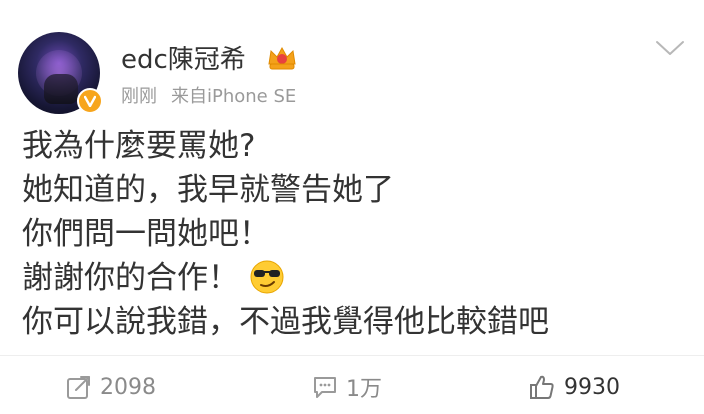  Describe the element at coordinates (352, 278) in the screenshot. I see `post-line-4: 謝謝你的合作！` at that location.